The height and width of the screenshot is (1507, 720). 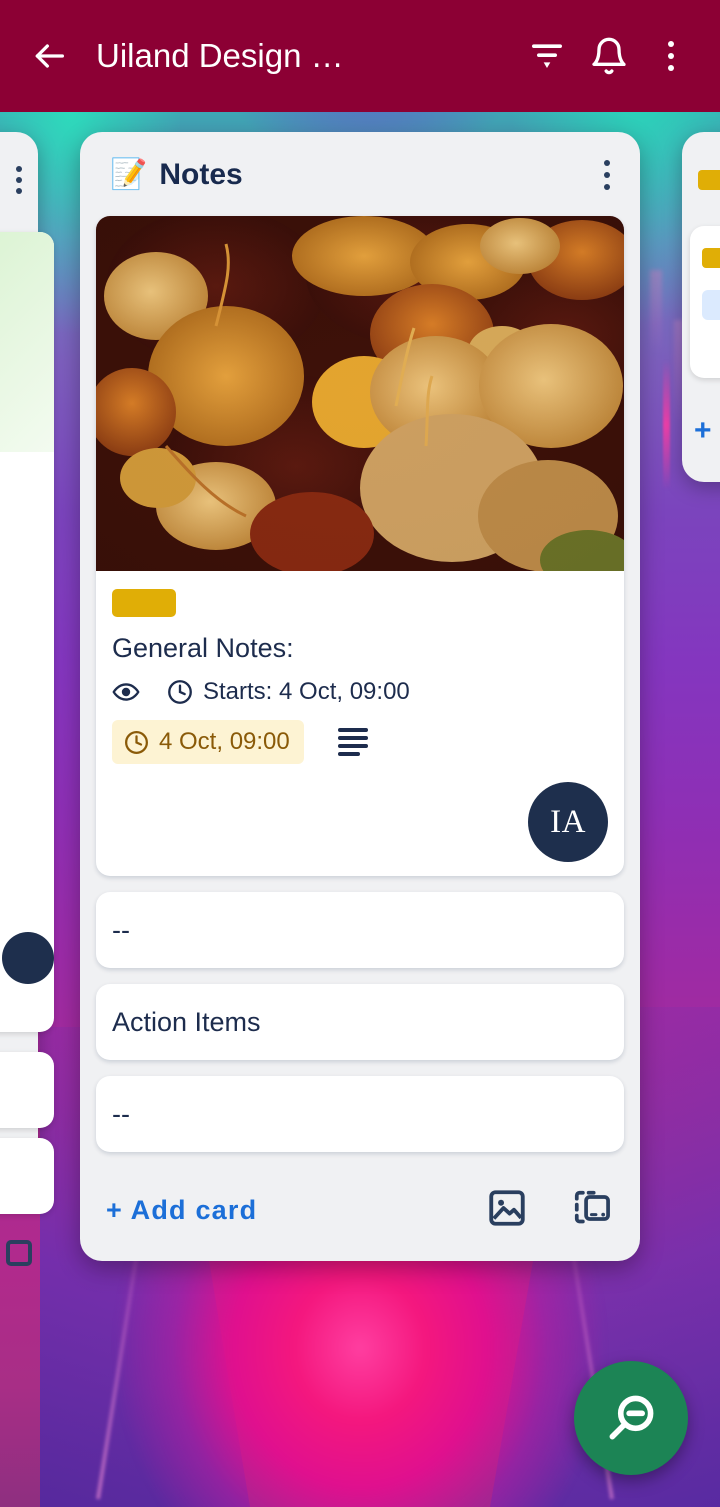 I want to click on card-badge-row: 4 Oct, 09:00, so click(x=360, y=742).